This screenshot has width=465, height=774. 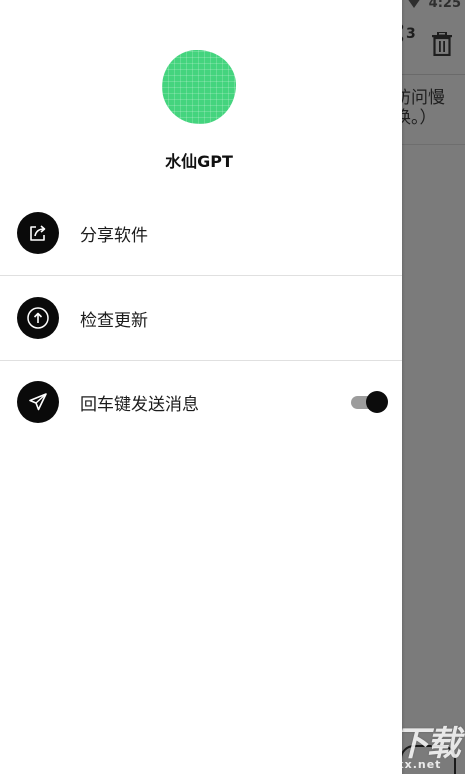 I want to click on menu-label-share: 分享软件, so click(x=114, y=235).